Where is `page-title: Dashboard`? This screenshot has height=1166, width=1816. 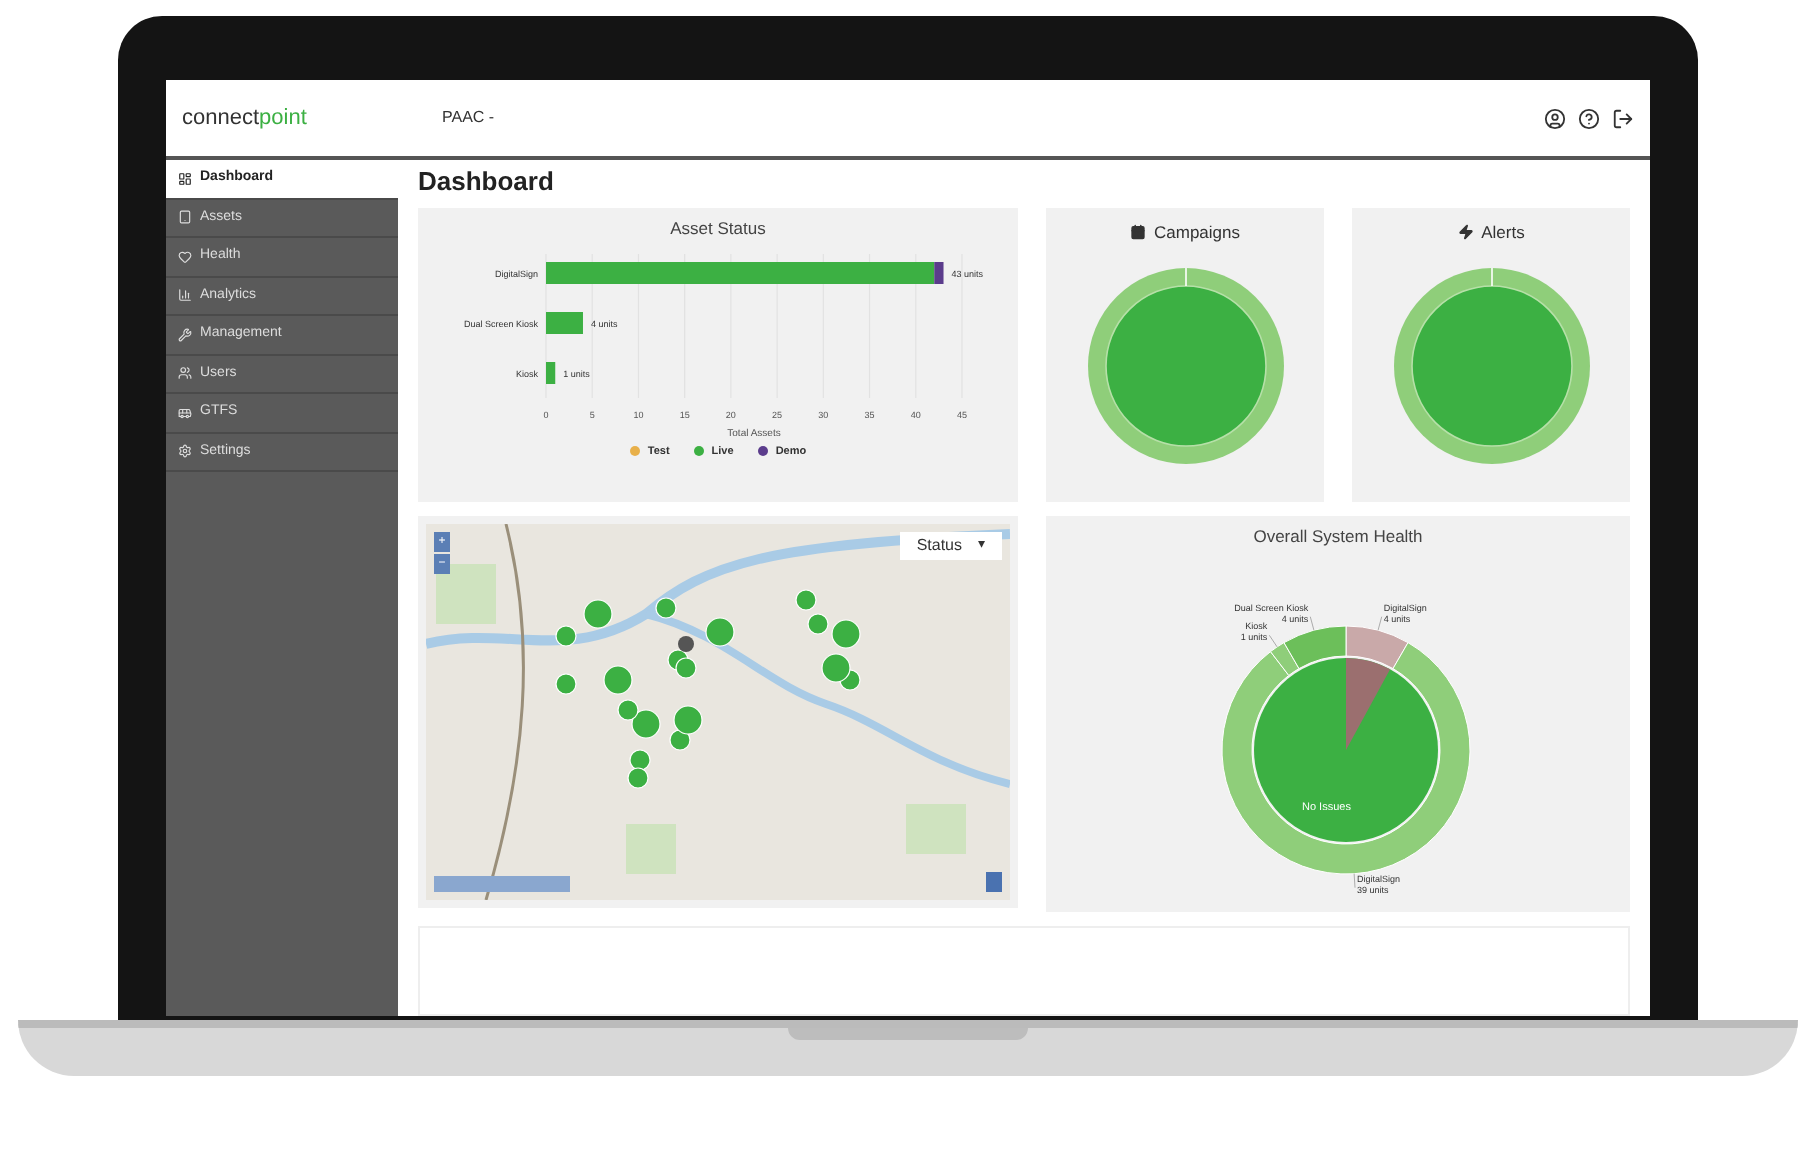
page-title: Dashboard is located at coordinates (487, 181).